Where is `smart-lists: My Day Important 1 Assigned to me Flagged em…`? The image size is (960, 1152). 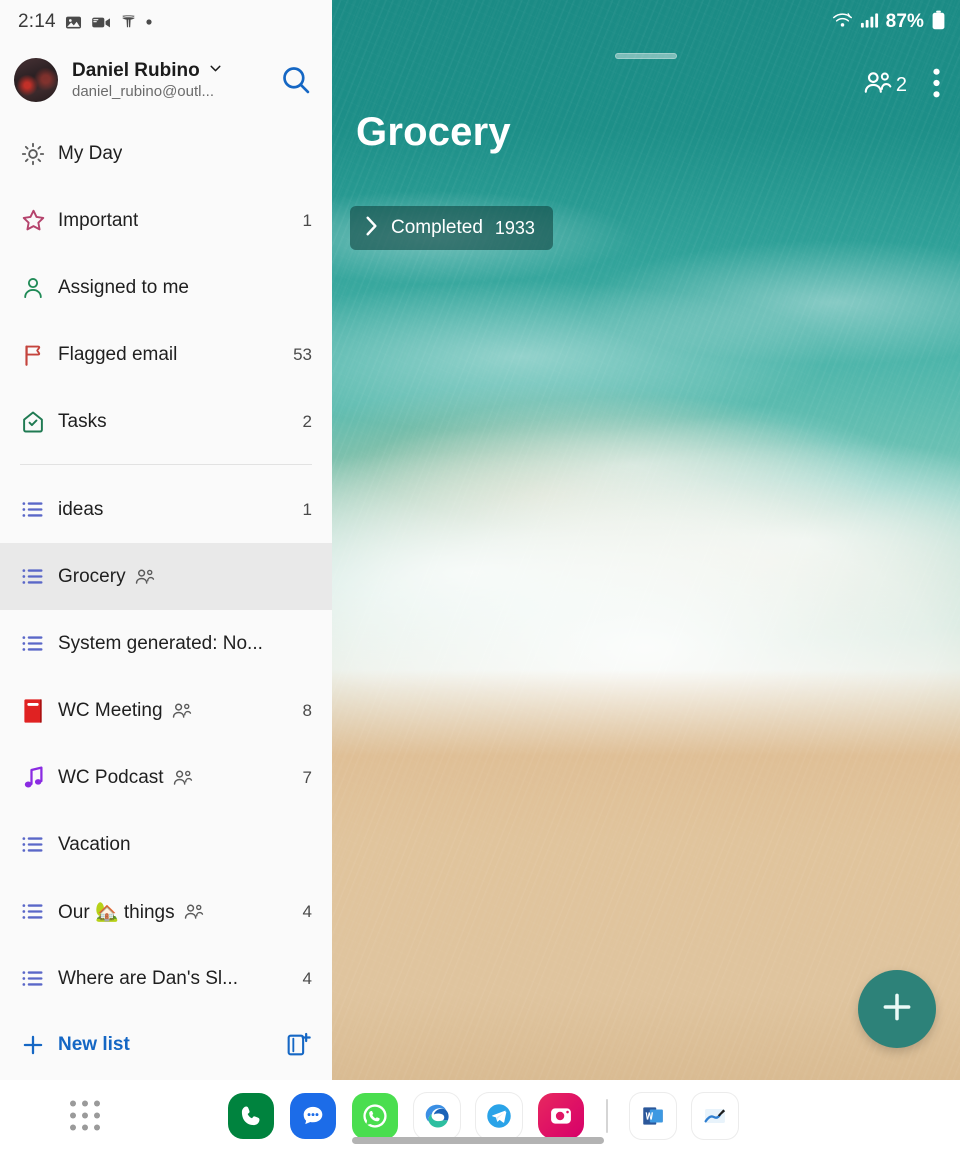
smart-lists: My Day Important 1 Assigned to me Flagged em… is located at coordinates (166, 286).